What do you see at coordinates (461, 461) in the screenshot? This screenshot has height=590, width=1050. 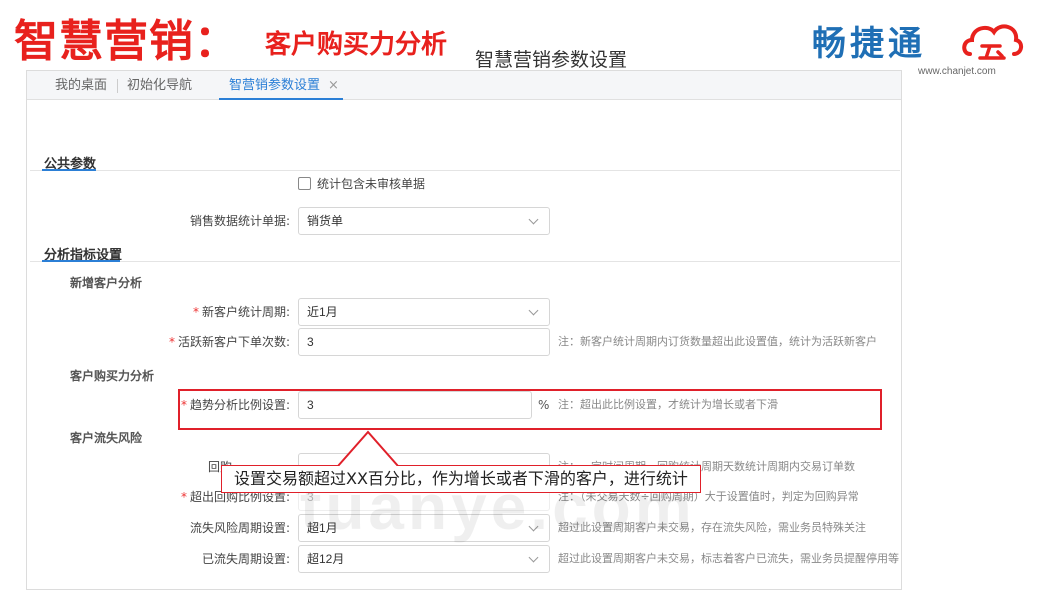 I see `callout-bubble` at bounding box center [461, 461].